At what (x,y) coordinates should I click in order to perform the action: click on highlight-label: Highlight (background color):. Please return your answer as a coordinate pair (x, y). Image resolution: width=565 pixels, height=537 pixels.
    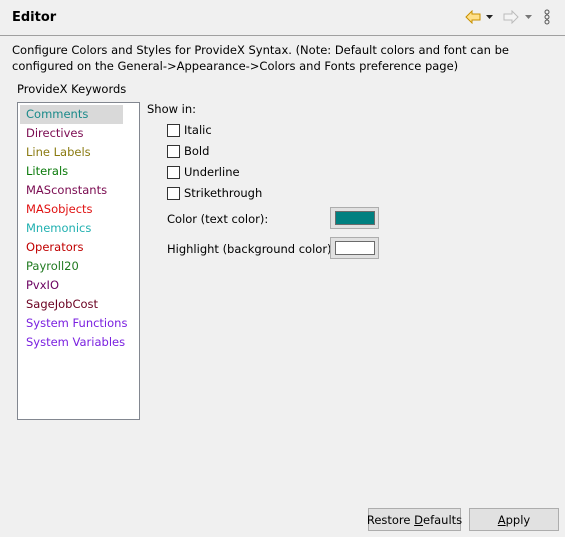
    Looking at the image, I should click on (251, 249).